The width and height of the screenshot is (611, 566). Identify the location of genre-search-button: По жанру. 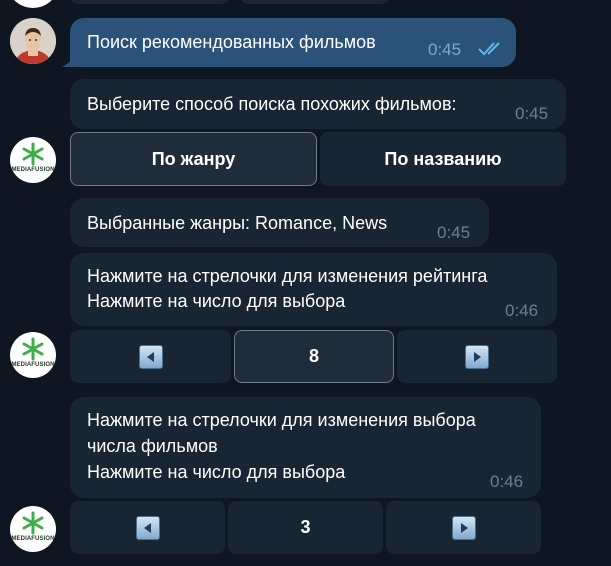
(193, 159).